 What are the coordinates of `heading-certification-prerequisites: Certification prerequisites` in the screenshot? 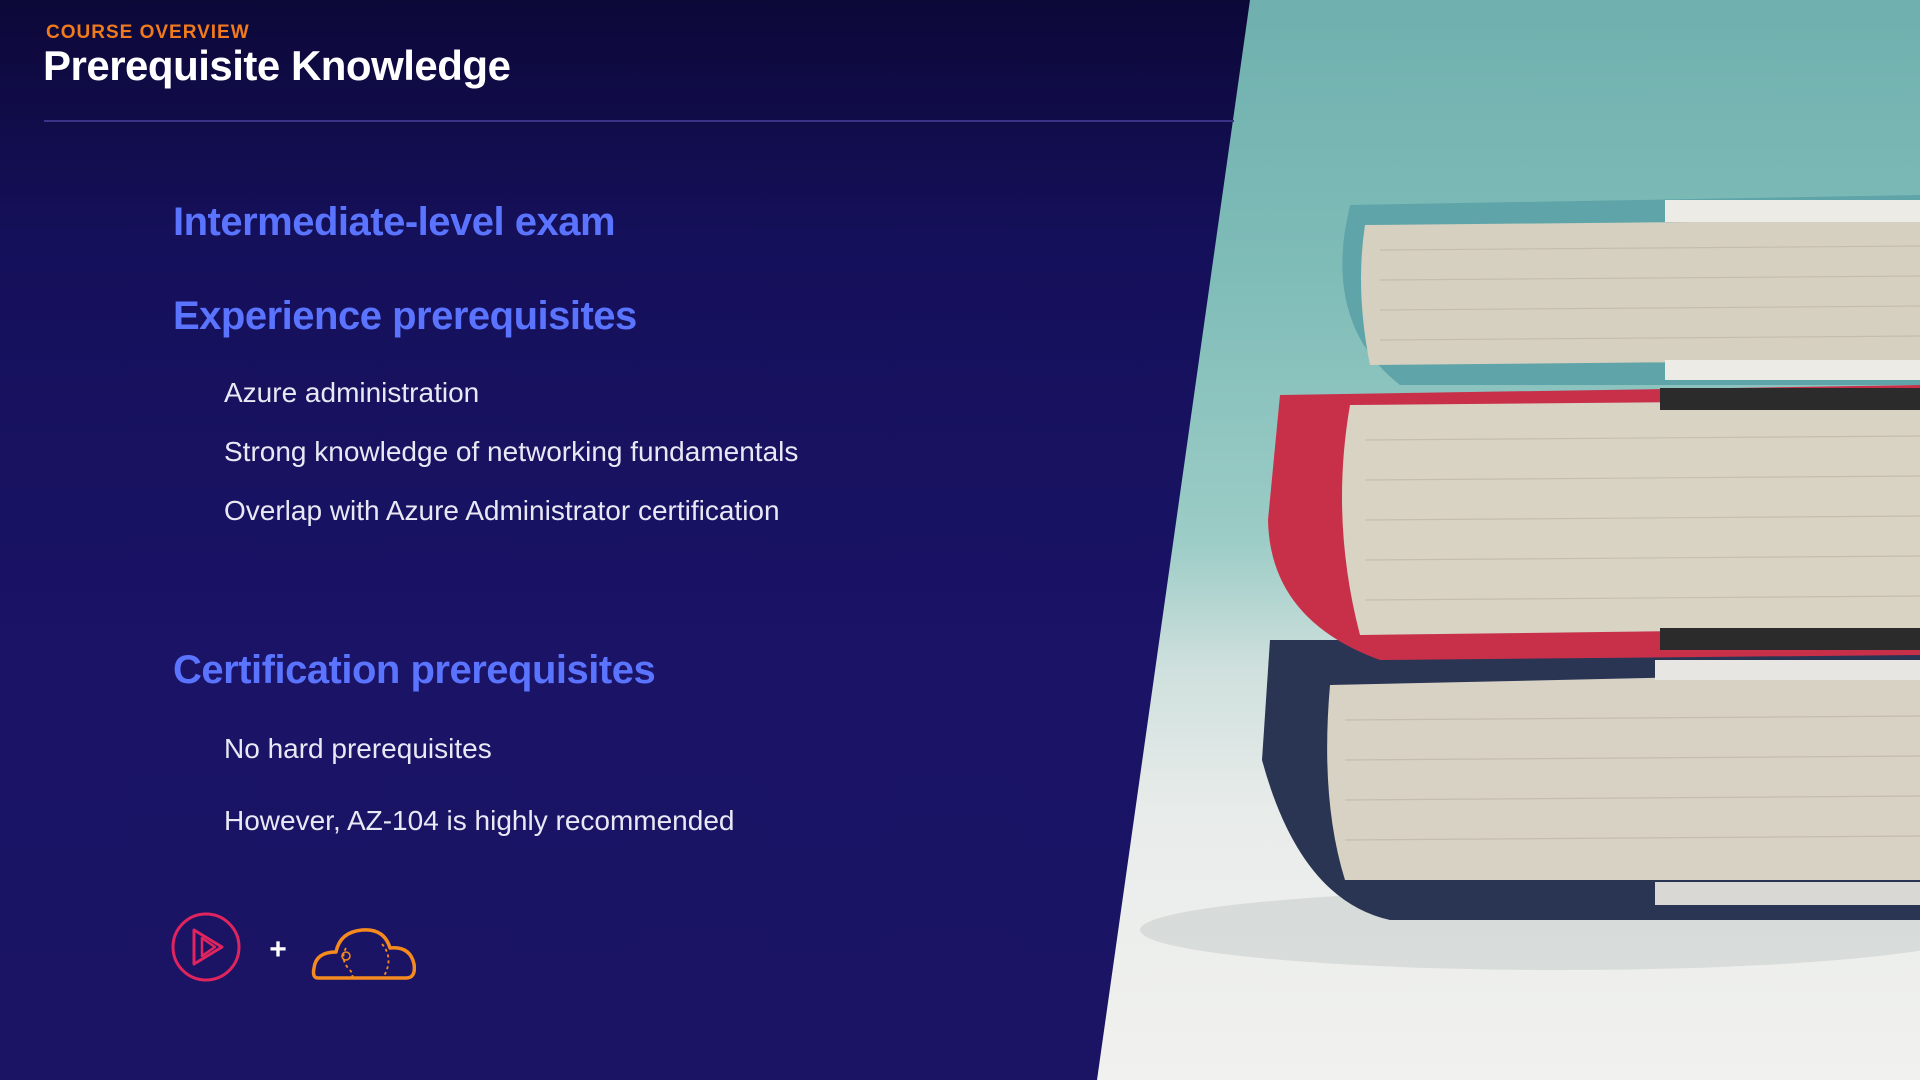 It's located at (414, 670).